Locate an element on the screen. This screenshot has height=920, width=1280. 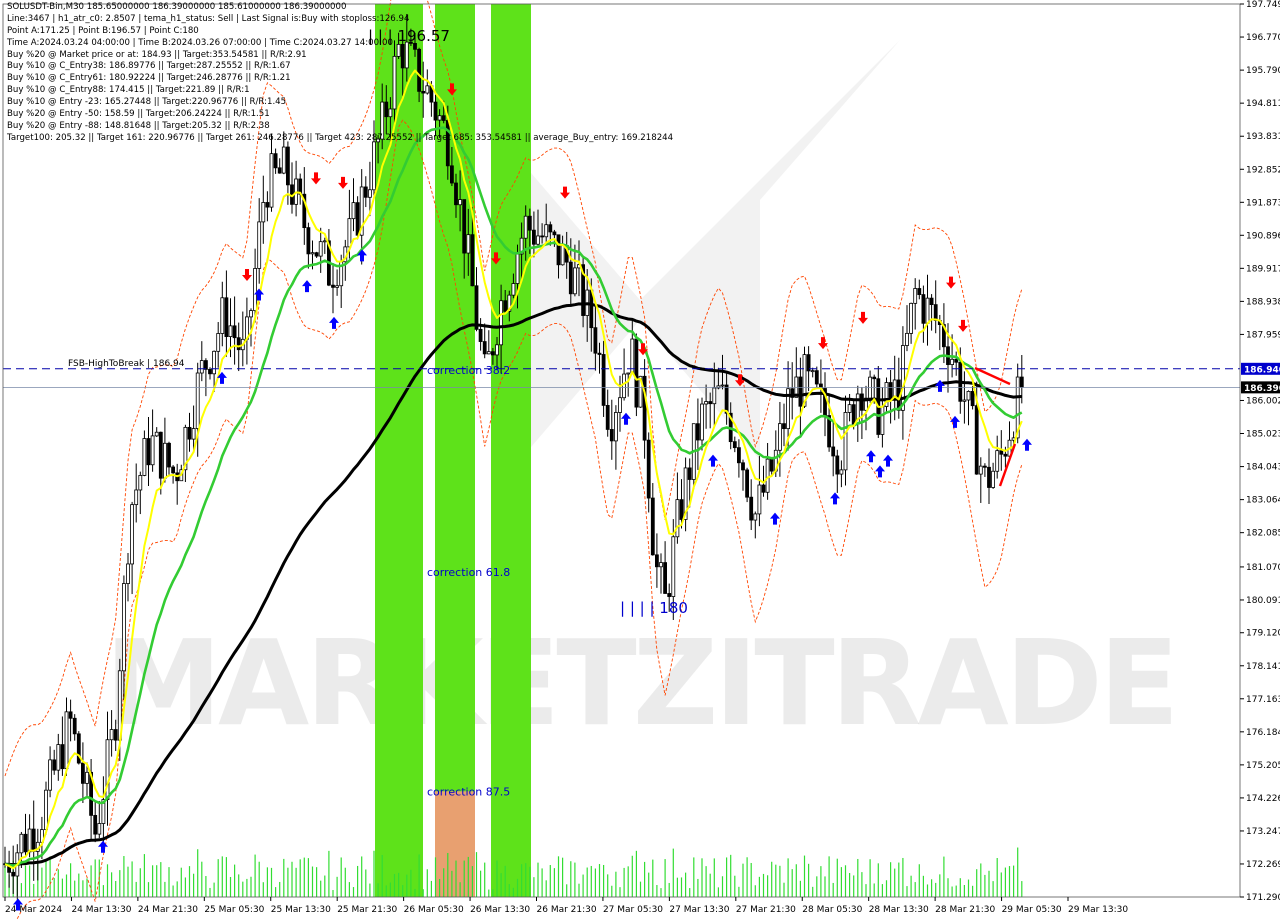
y-tick-label: 193.831 is located at coordinates (1263, 137).